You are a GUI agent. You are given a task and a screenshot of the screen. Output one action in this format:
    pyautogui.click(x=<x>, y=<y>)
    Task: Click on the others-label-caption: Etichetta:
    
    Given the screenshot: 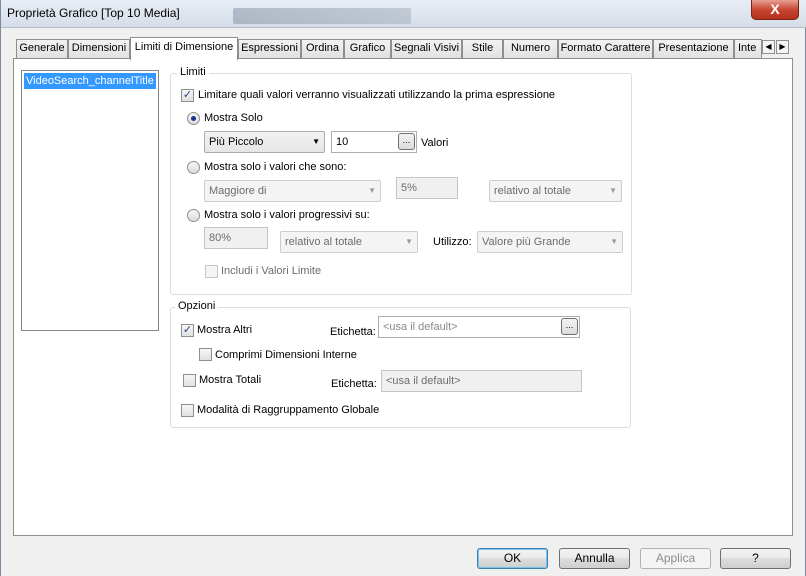 What is the action you would take?
    pyautogui.click(x=353, y=332)
    